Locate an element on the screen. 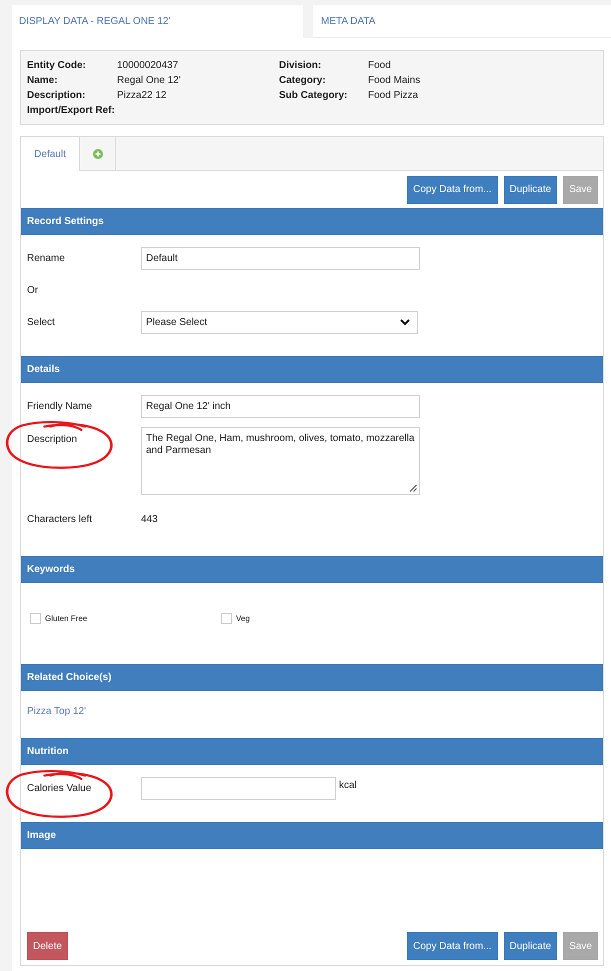  delete-button: Delete is located at coordinates (47, 946).